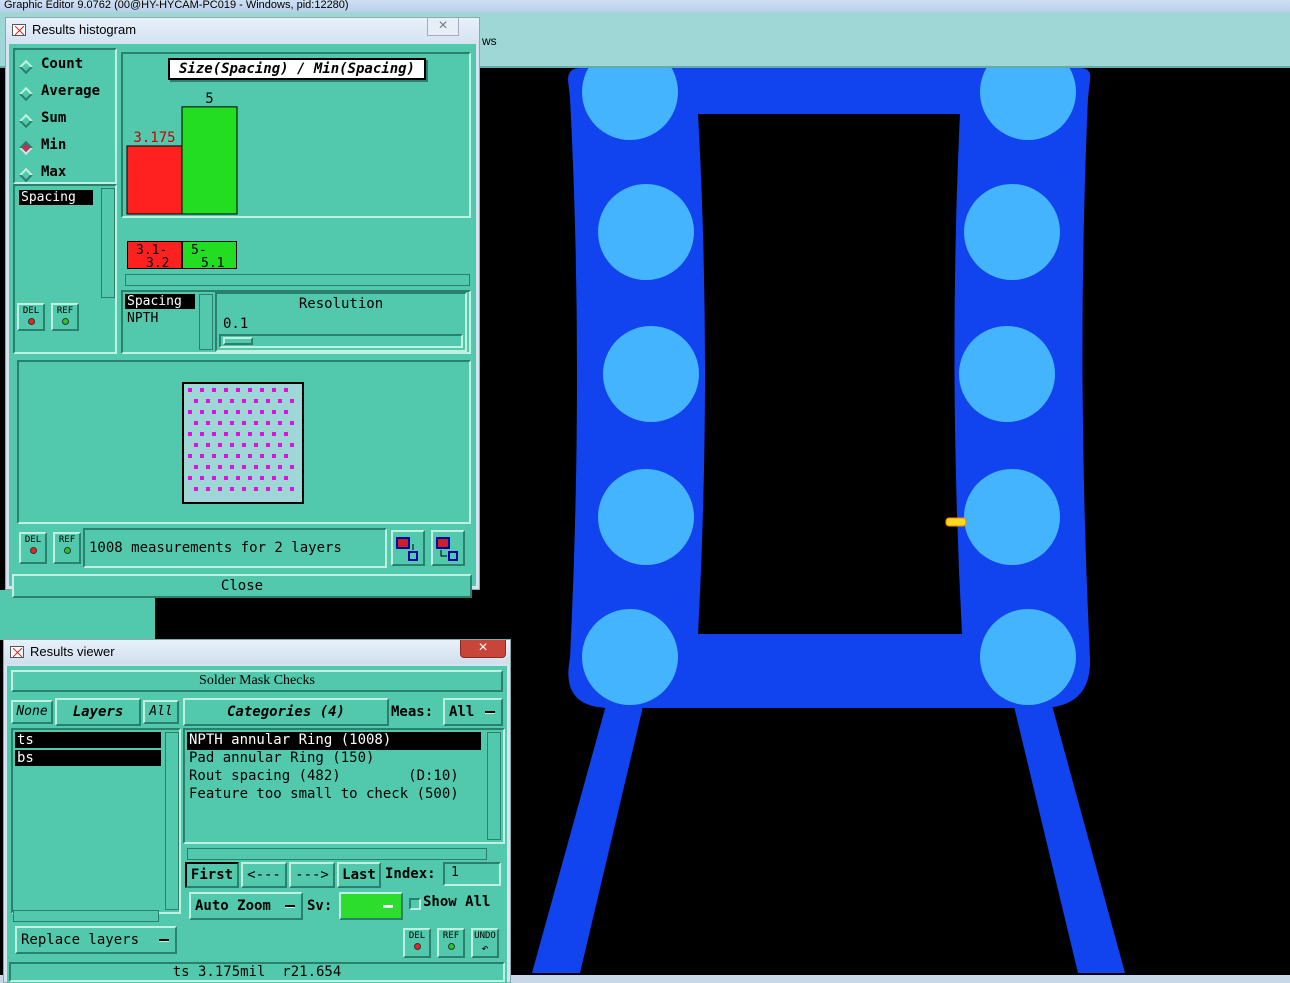 The height and width of the screenshot is (983, 1290). Describe the element at coordinates (312, 875) in the screenshot. I see `next-button: --->` at that location.